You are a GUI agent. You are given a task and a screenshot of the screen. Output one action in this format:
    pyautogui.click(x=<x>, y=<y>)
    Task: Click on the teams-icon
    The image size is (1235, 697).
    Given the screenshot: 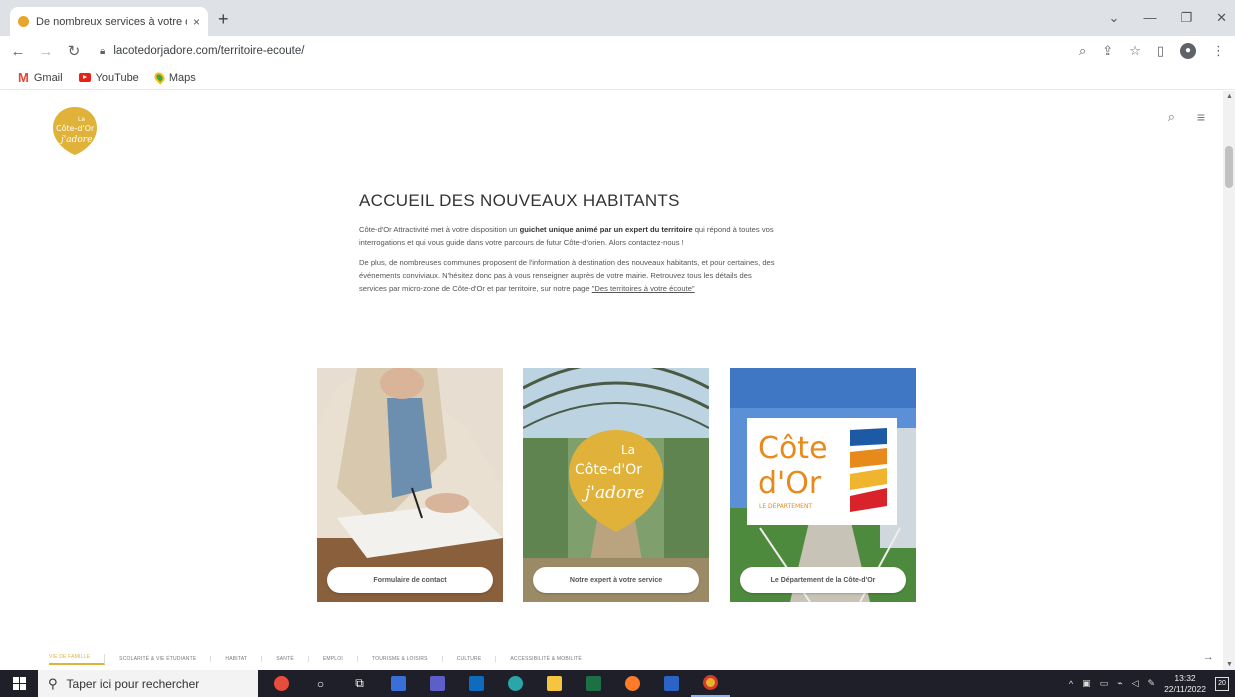 What is the action you would take?
    pyautogui.click(x=437, y=683)
    